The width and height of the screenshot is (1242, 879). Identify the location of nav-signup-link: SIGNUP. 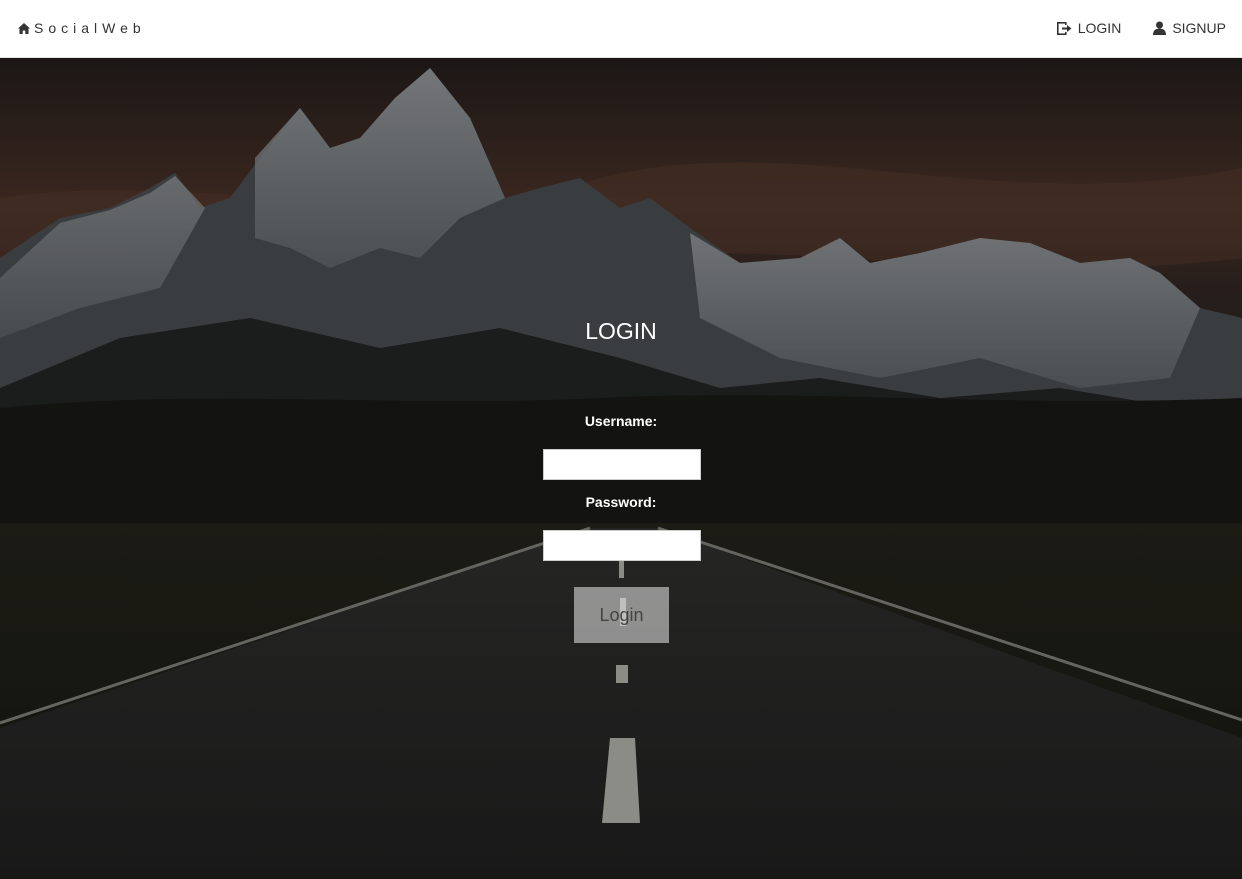
(1189, 28).